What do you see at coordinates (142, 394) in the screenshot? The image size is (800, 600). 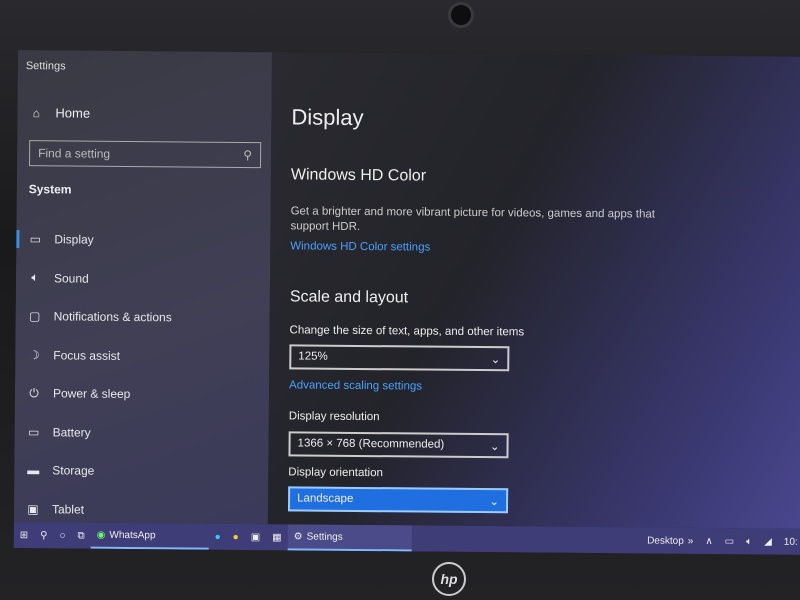 I see `sidebar-item-power-sleep: ⏻ Power & sleep` at bounding box center [142, 394].